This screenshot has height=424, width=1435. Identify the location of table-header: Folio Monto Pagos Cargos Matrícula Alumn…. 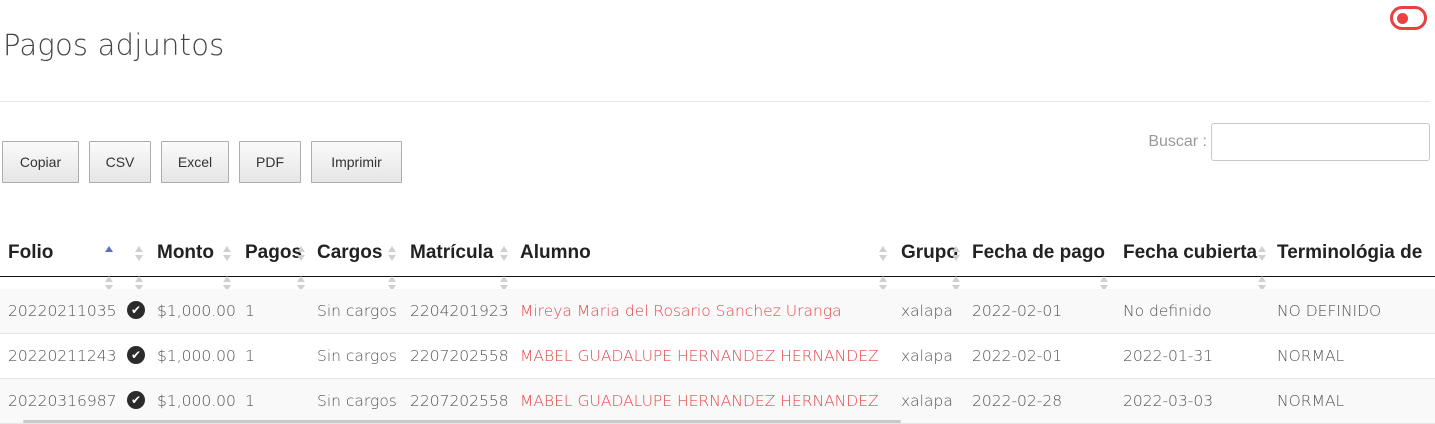
(717, 255).